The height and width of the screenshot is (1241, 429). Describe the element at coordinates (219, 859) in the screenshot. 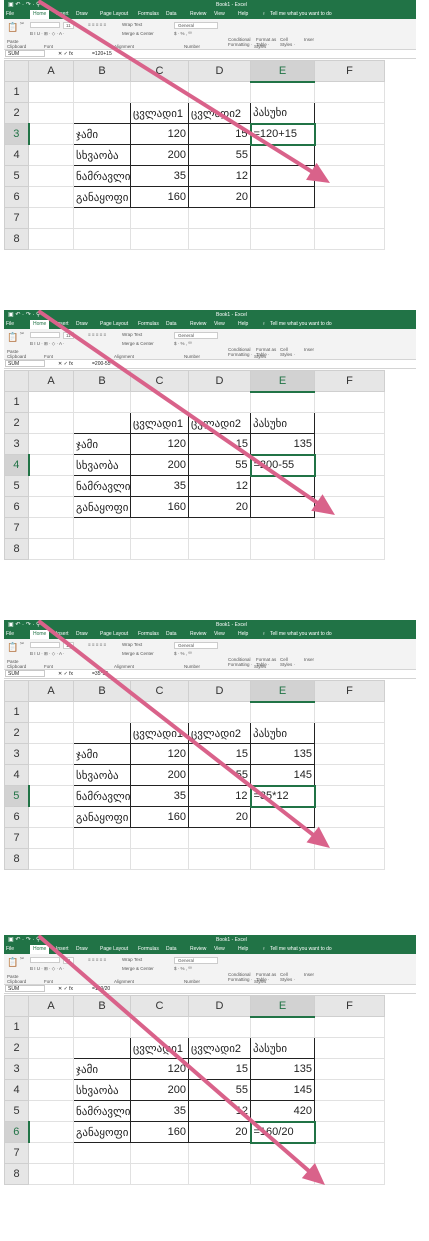

I see `cell-d8` at that location.